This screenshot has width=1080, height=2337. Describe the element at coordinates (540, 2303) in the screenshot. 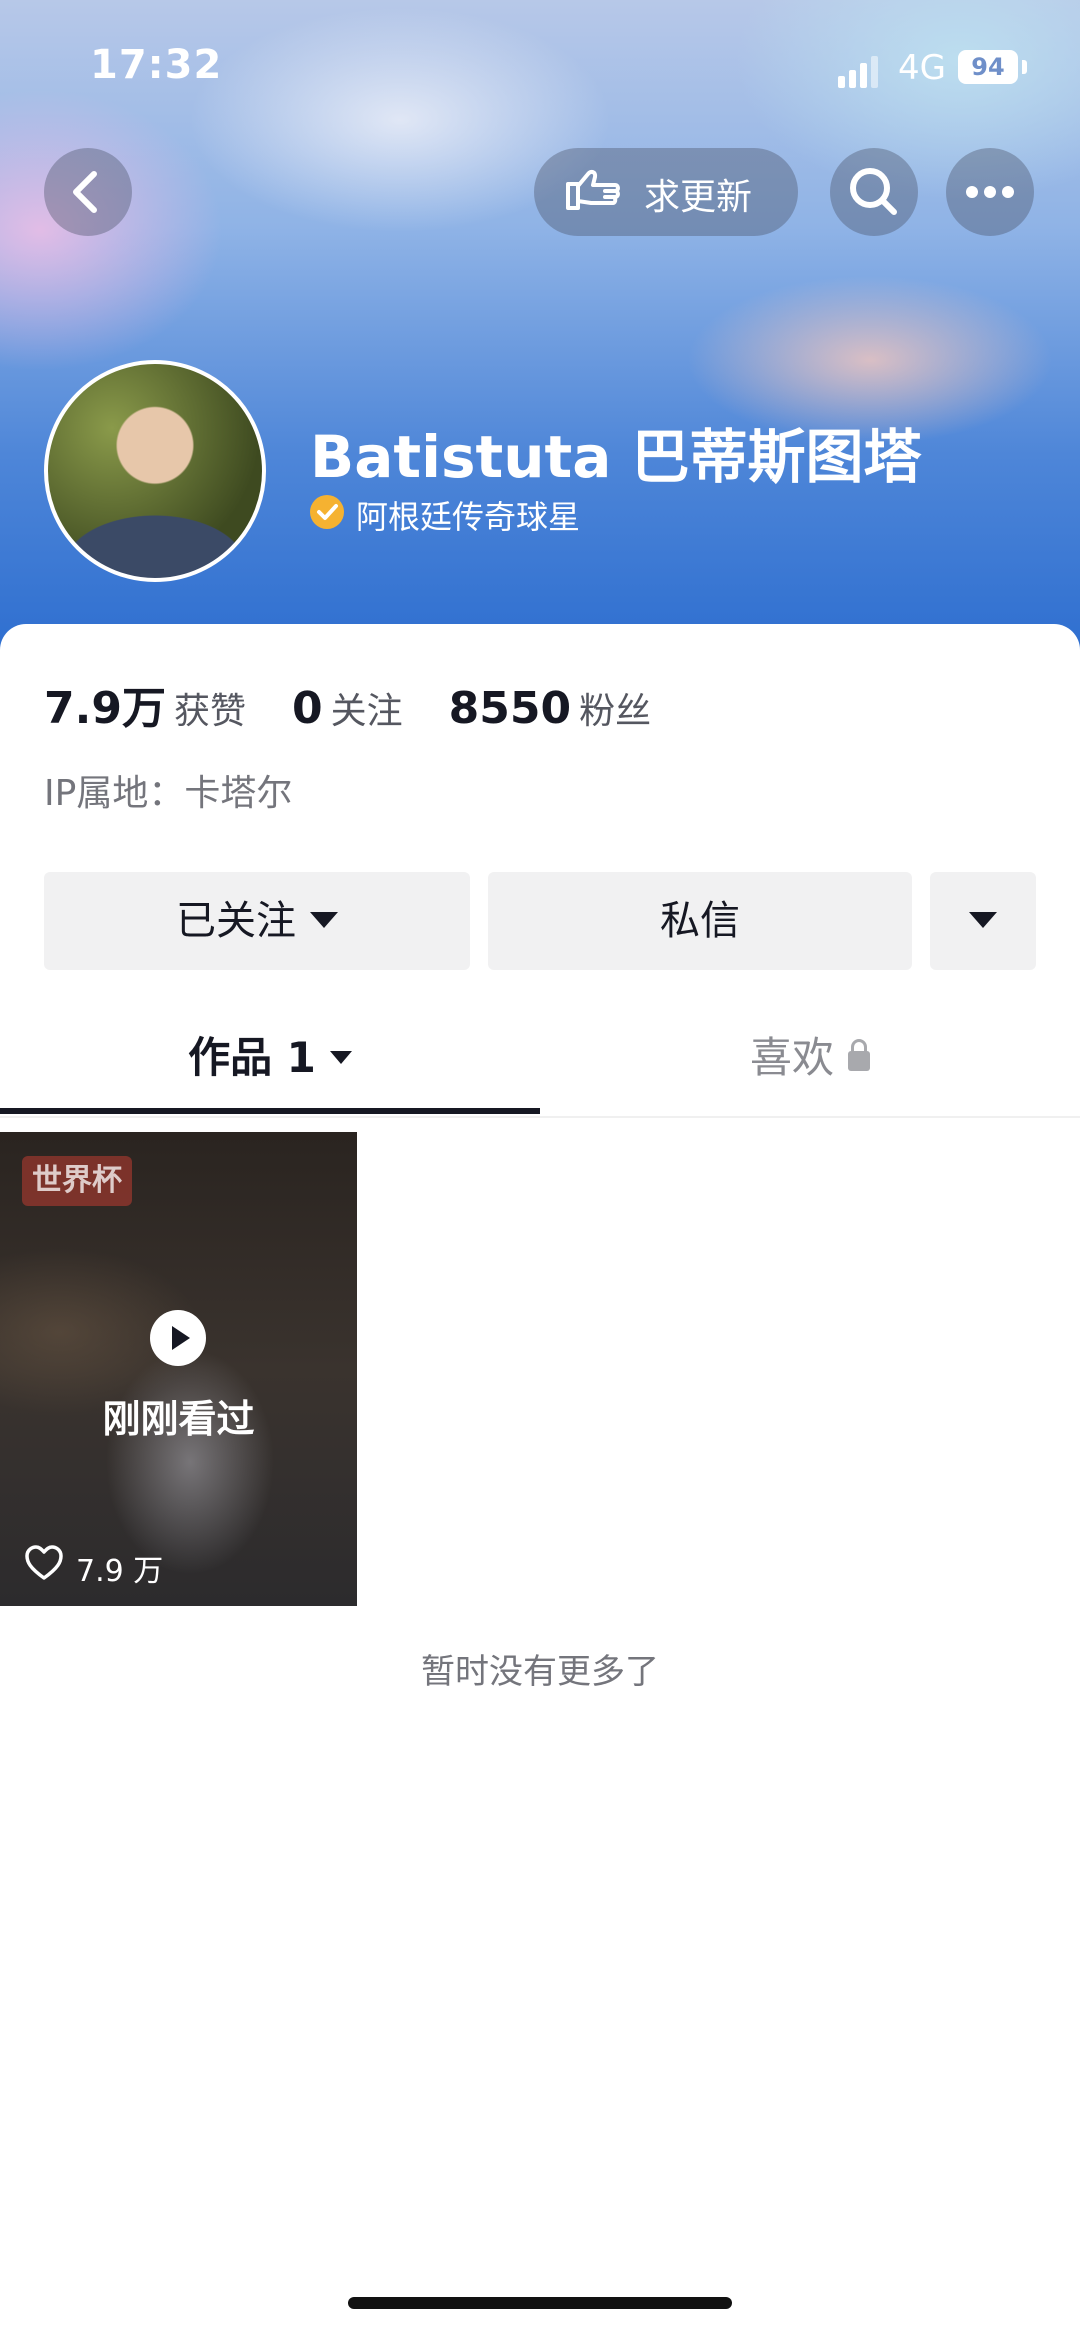

I see `home-indicator` at that location.